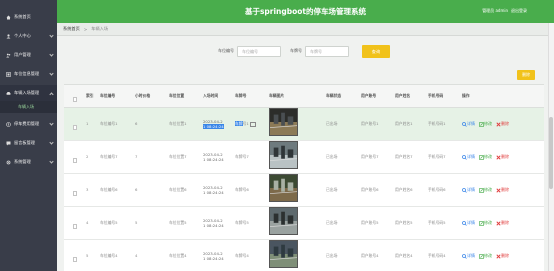  Describe the element at coordinates (437, 223) in the screenshot. I see `cell-phone: 手机号码5` at that location.